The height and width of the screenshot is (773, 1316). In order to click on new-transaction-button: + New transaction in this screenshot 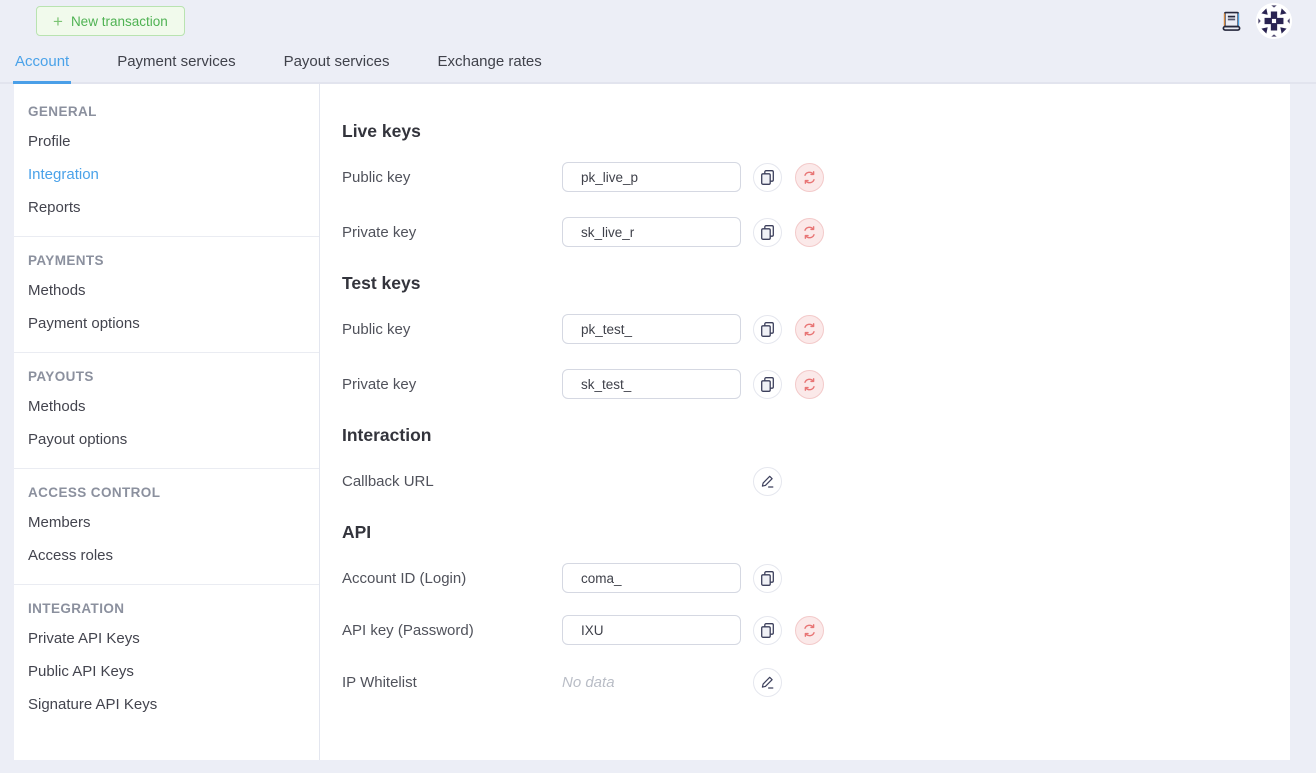, I will do `click(110, 21)`.